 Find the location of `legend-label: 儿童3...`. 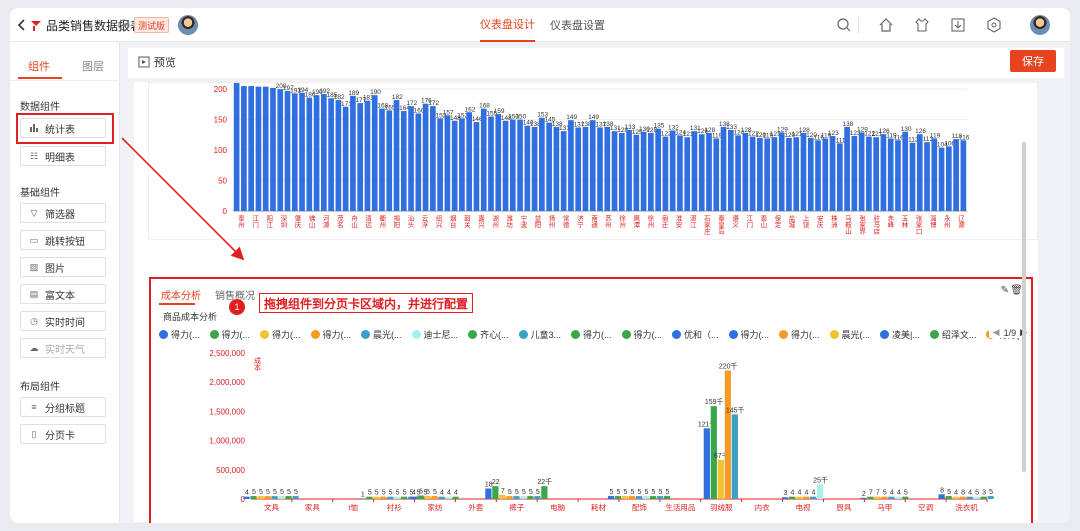

legend-label: 儿童3... is located at coordinates (546, 334).